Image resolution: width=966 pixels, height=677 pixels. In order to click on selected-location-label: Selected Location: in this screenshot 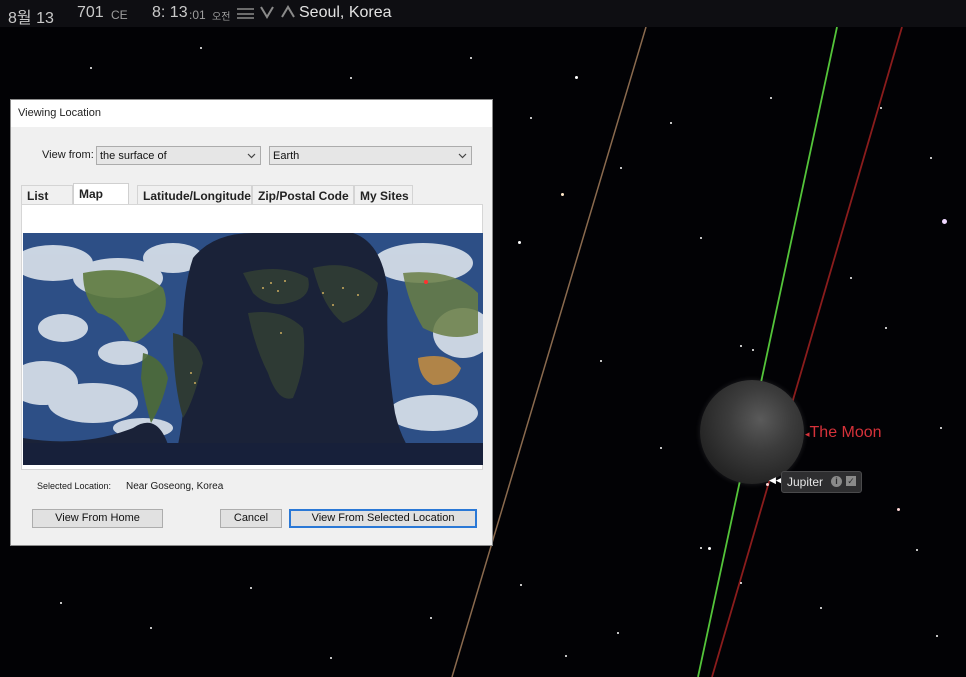, I will do `click(74, 486)`.